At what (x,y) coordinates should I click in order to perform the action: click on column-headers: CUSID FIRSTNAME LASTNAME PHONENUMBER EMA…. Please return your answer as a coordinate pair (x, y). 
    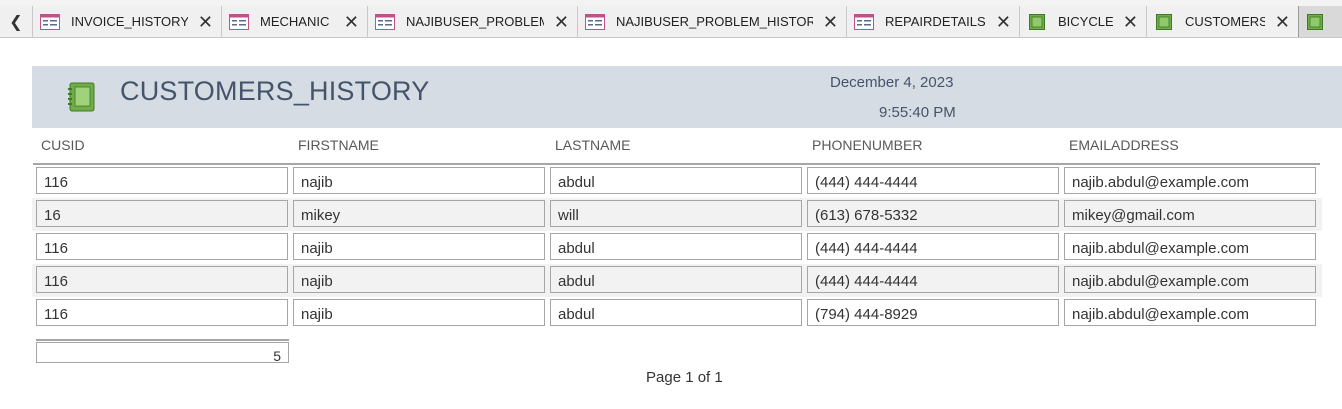
    Looking at the image, I should click on (676, 151).